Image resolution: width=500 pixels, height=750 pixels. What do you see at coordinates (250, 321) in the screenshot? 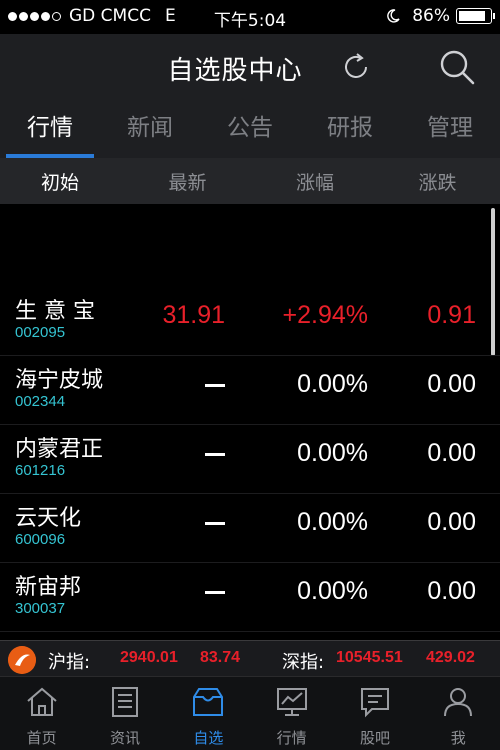
I see `stock-row: 生 意 宝 002095 31.91 +2.94% 0.91` at bounding box center [250, 321].